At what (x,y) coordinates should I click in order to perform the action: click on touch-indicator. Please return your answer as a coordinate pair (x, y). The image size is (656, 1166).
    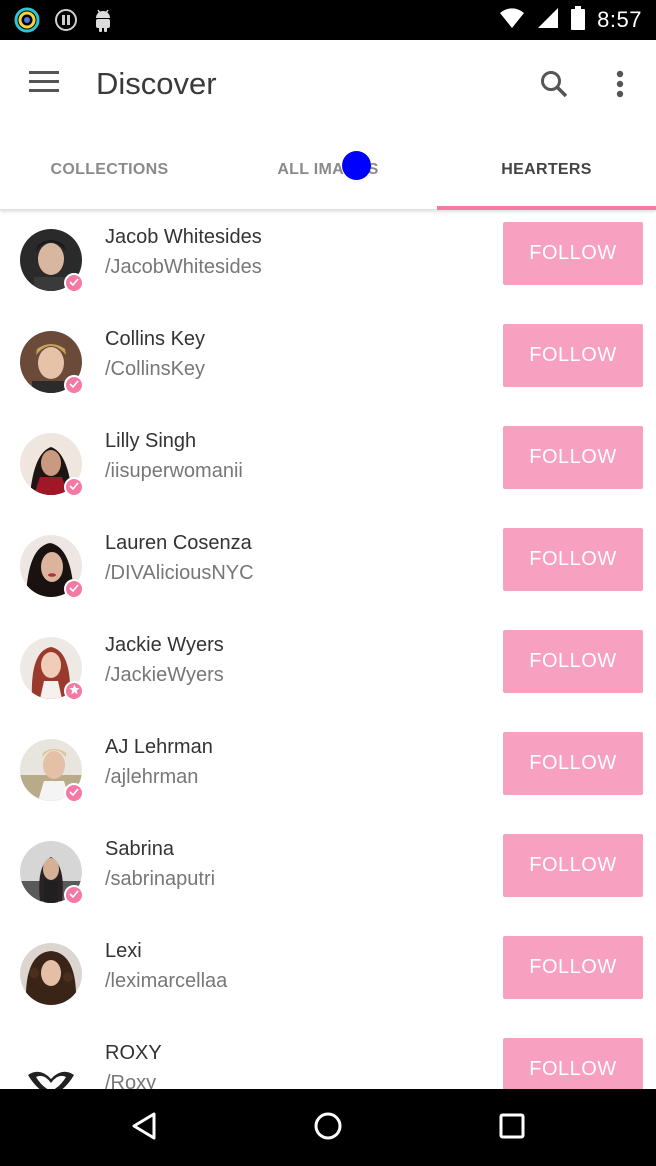
    Looking at the image, I should click on (356, 165).